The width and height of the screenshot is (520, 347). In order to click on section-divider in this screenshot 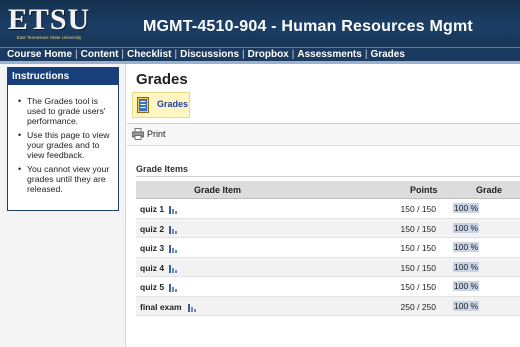, I will do `click(328, 176)`.